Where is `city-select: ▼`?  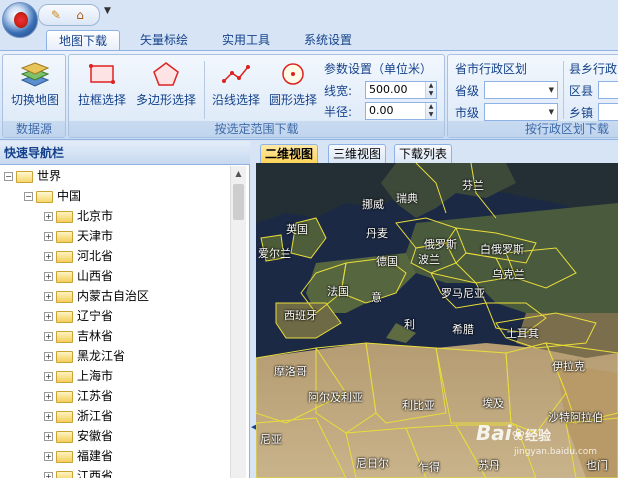 city-select: ▼ is located at coordinates (521, 112).